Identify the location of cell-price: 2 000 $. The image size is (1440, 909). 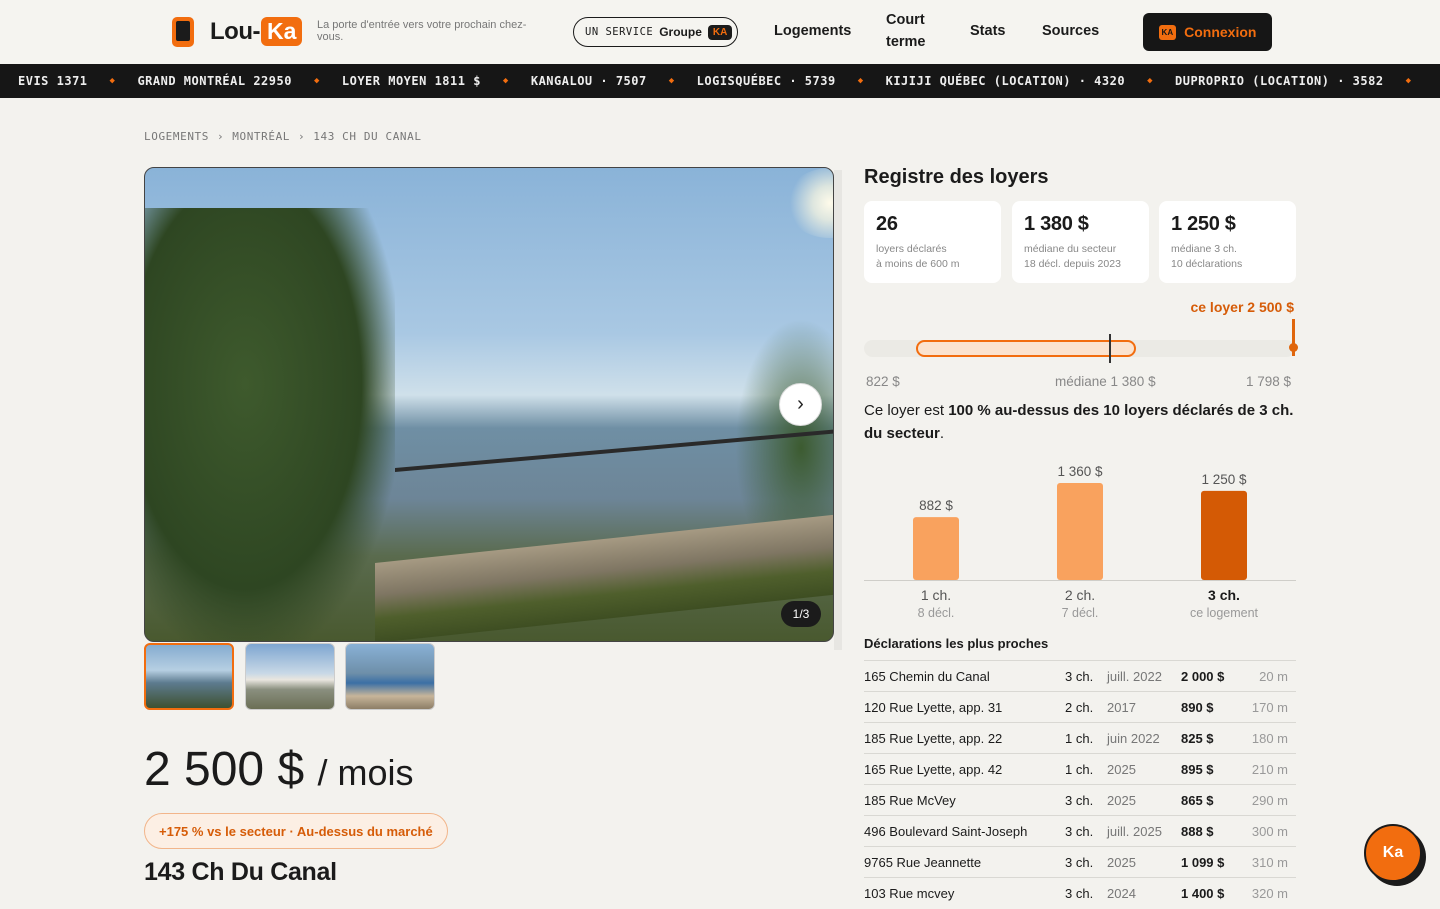
(1216, 676).